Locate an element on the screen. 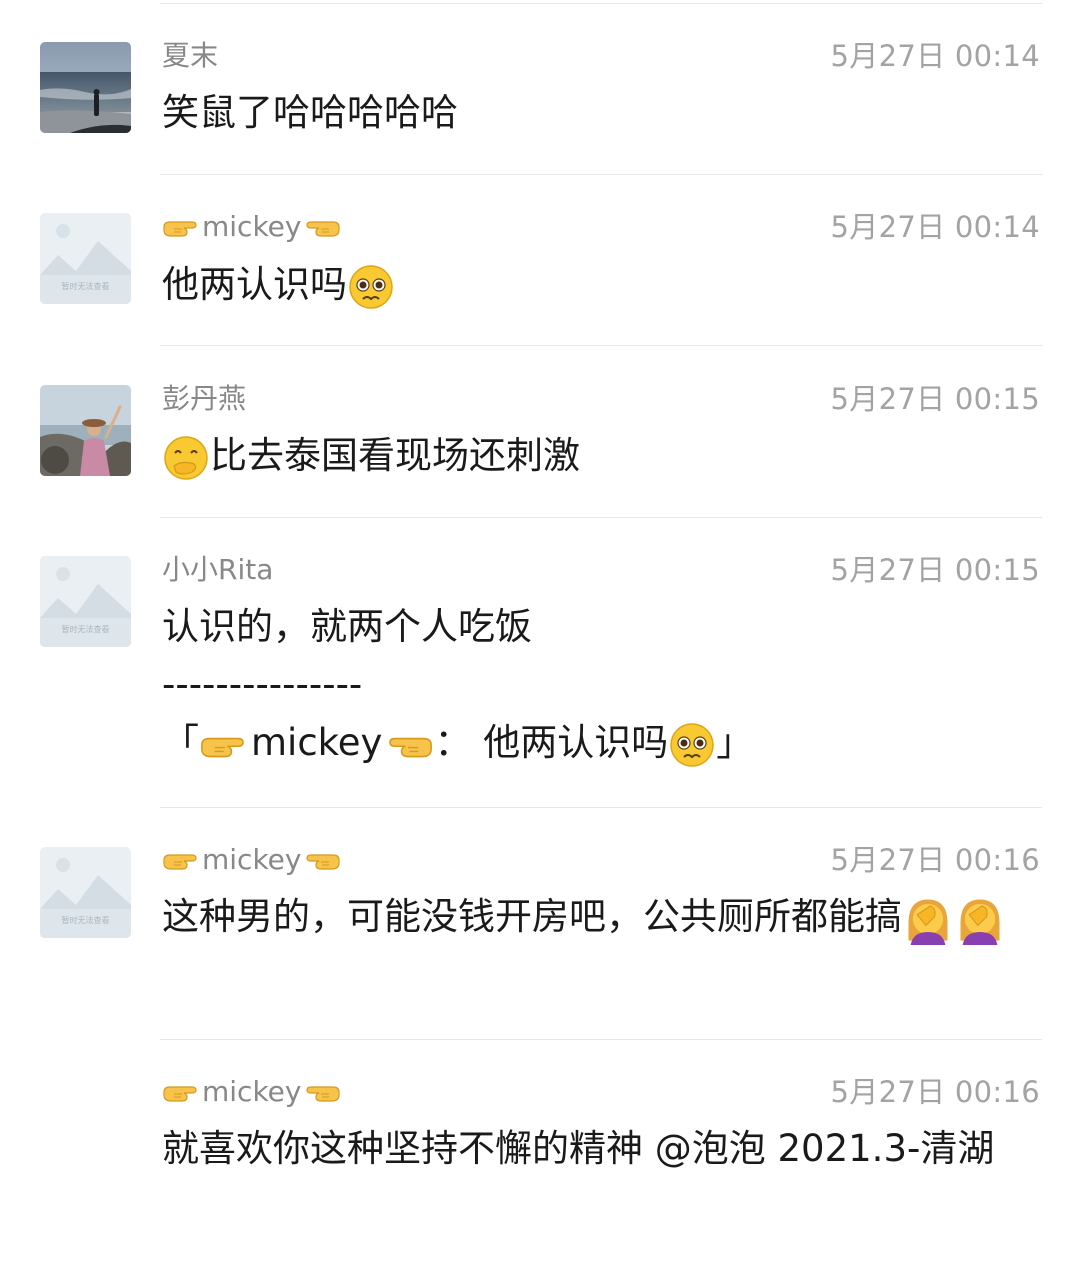  quote-open-bracket: 「 is located at coordinates (180, 742).